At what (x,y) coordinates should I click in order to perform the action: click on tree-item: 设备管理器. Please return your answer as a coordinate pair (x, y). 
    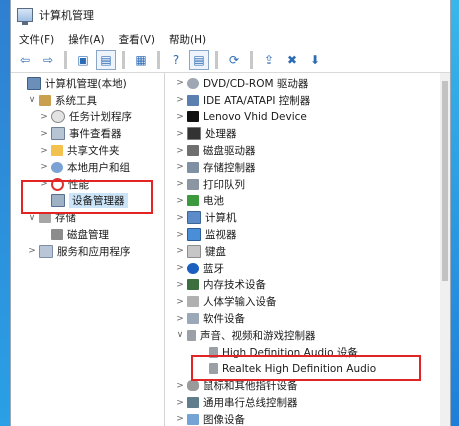
    Looking at the image, I should click on (87, 201).